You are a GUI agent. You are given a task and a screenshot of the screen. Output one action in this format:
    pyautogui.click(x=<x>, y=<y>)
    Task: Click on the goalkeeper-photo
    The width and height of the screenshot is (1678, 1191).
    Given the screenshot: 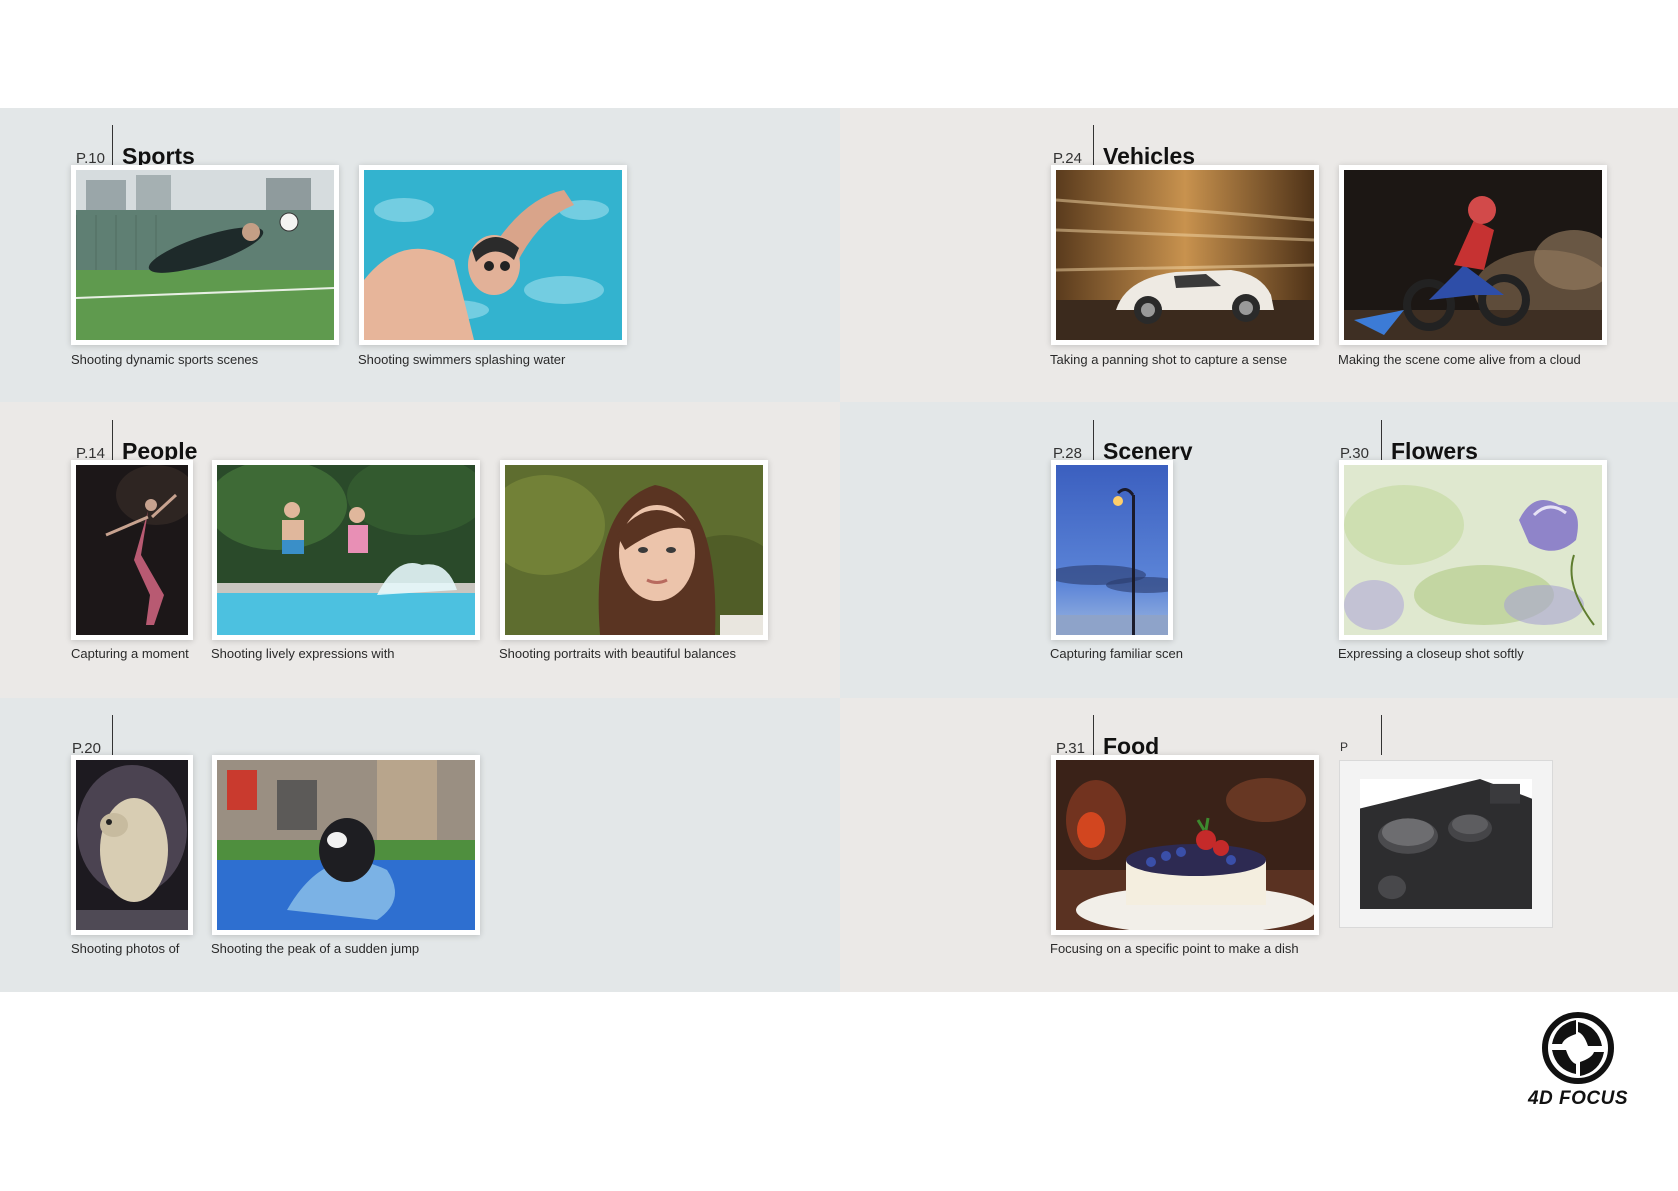 What is the action you would take?
    pyautogui.click(x=205, y=255)
    